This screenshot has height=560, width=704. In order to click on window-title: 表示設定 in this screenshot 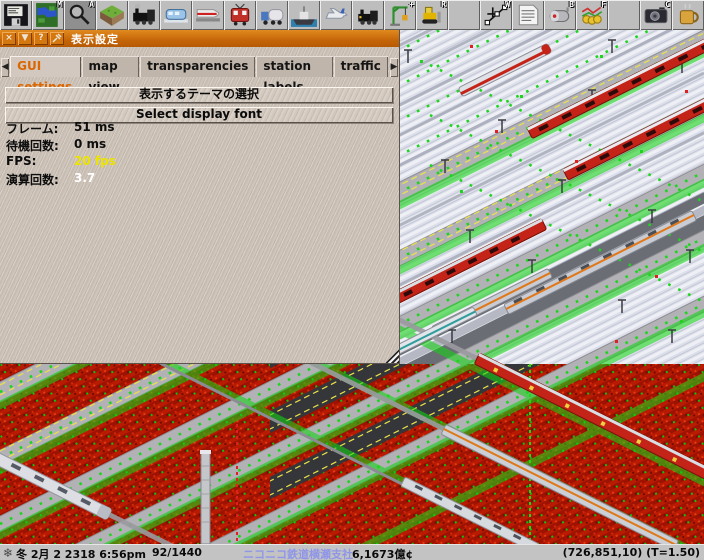, I will do `click(95, 39)`.